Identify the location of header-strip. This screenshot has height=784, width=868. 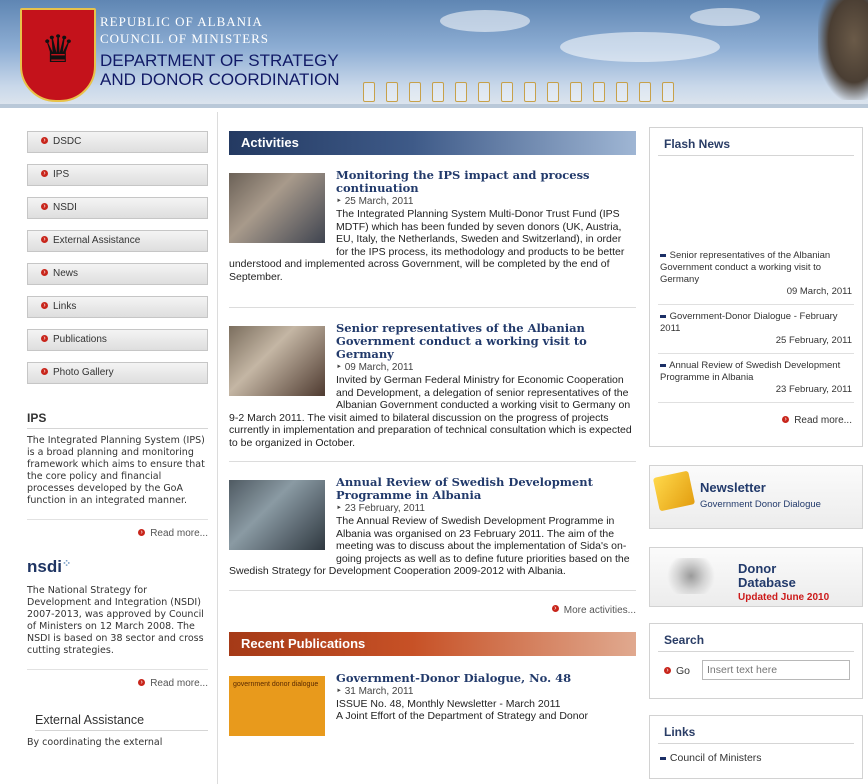
(434, 106).